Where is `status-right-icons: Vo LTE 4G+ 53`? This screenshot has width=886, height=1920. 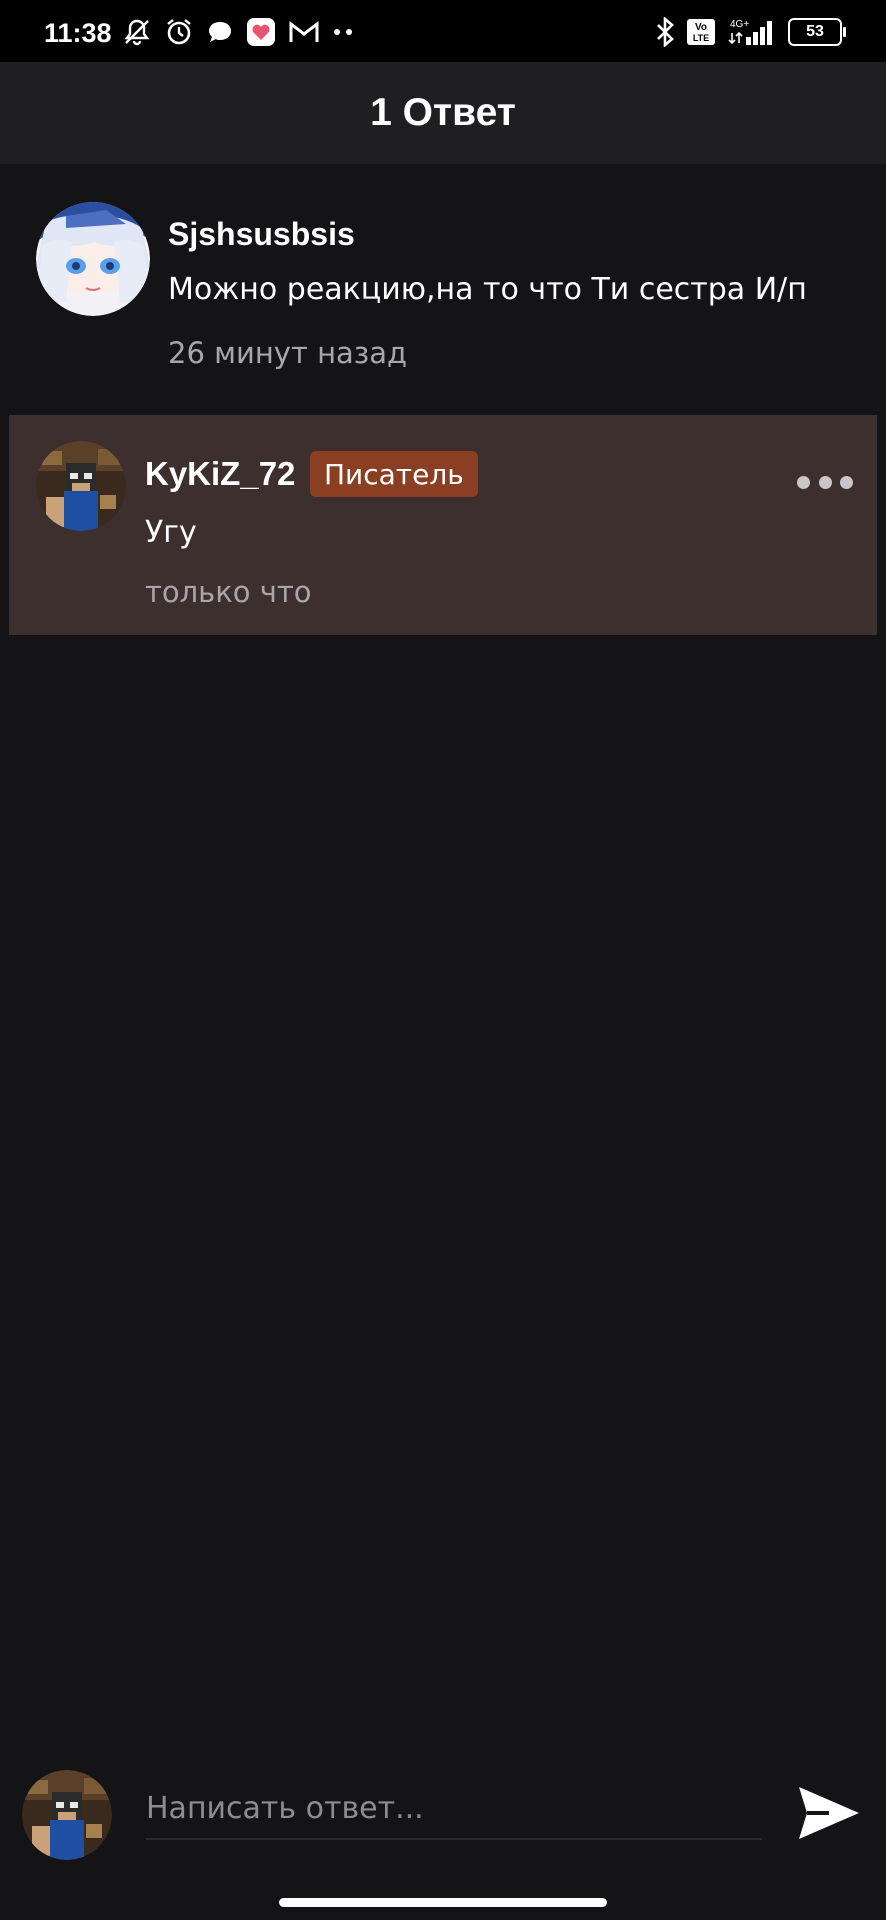 status-right-icons: Vo LTE 4G+ 53 is located at coordinates (750, 32).